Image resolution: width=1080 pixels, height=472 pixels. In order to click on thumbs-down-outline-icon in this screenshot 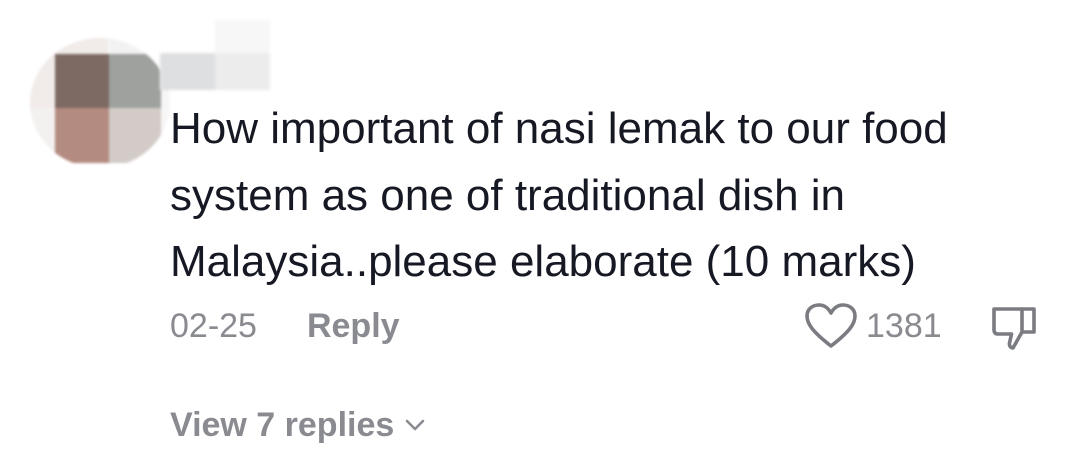, I will do `click(1015, 328)`.